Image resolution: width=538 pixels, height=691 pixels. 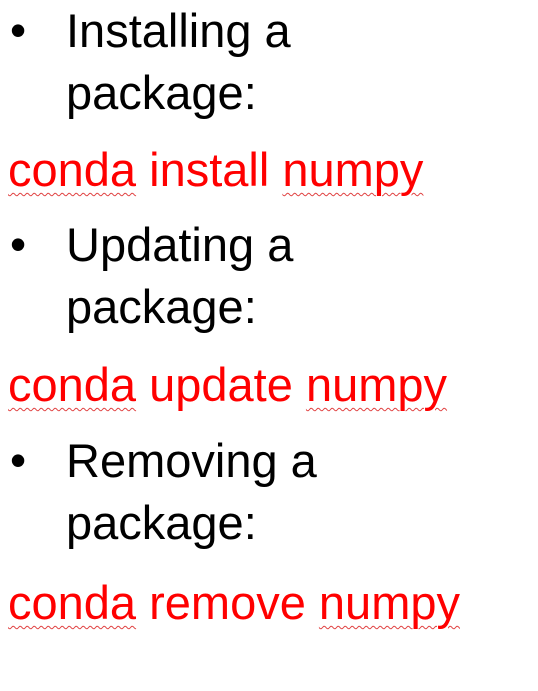 I want to click on command-install: conda install numpy, so click(x=215, y=170).